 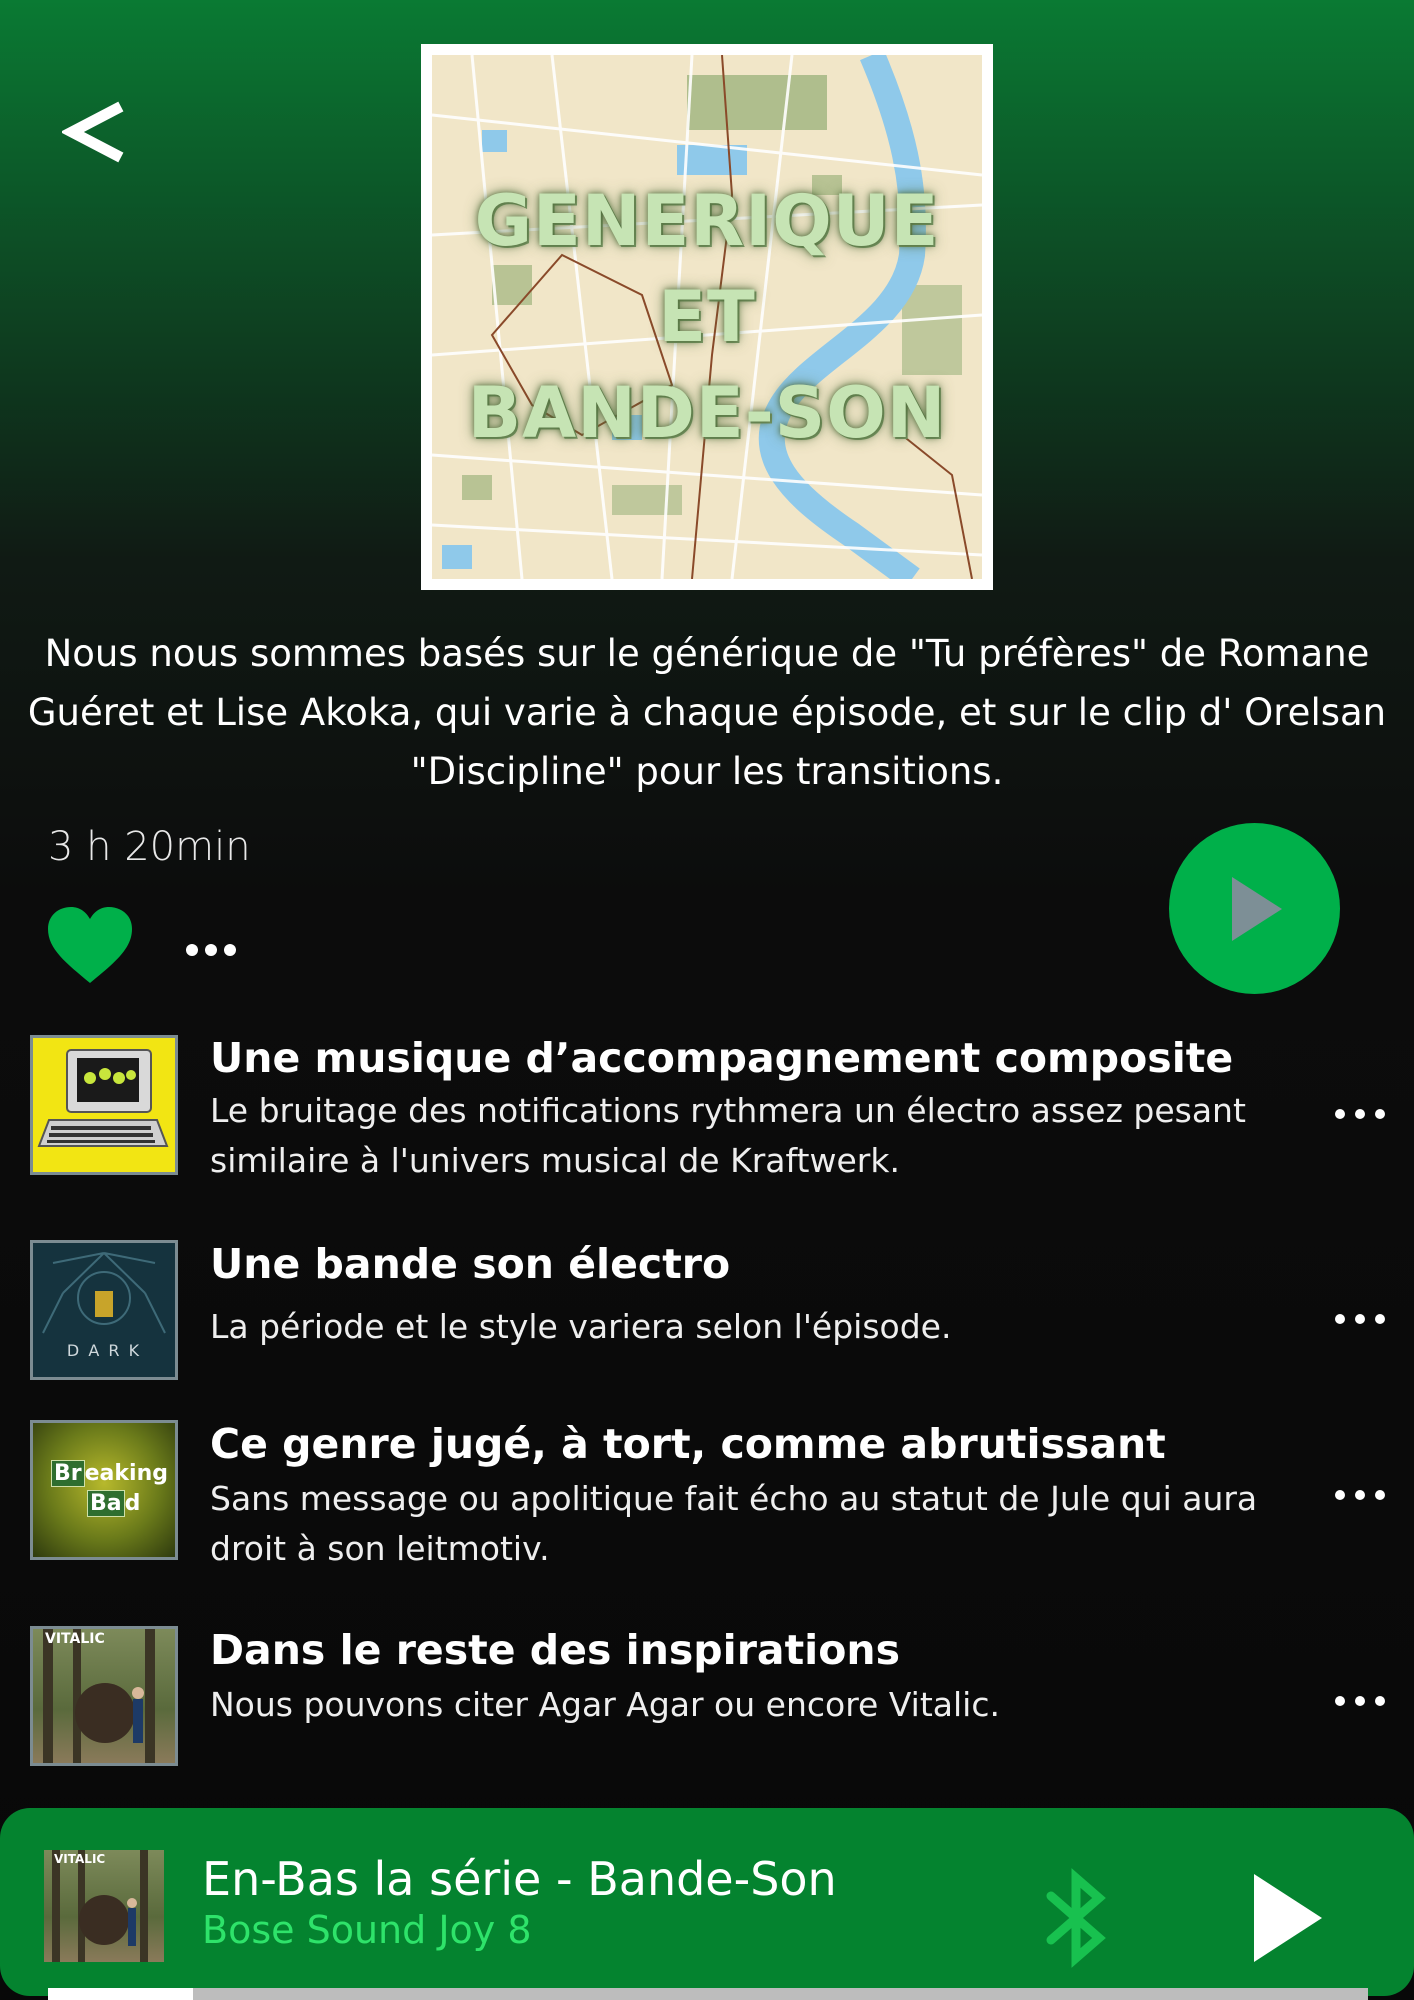 I want to click on chevron-left-icon, so click(x=93, y=132).